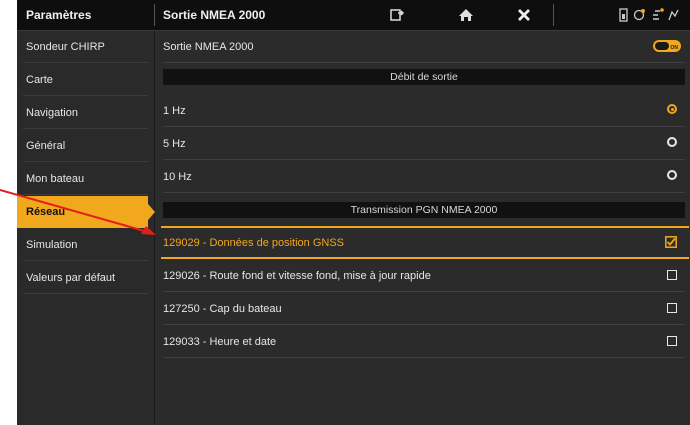  Describe the element at coordinates (59, 15) in the screenshot. I see `settings-title: Paramètres` at that location.